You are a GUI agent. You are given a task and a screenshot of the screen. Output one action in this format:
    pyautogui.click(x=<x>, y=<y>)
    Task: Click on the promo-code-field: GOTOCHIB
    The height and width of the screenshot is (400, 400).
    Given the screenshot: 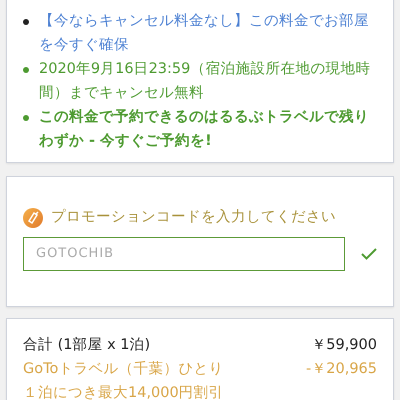 What is the action you would take?
    pyautogui.click(x=184, y=253)
    